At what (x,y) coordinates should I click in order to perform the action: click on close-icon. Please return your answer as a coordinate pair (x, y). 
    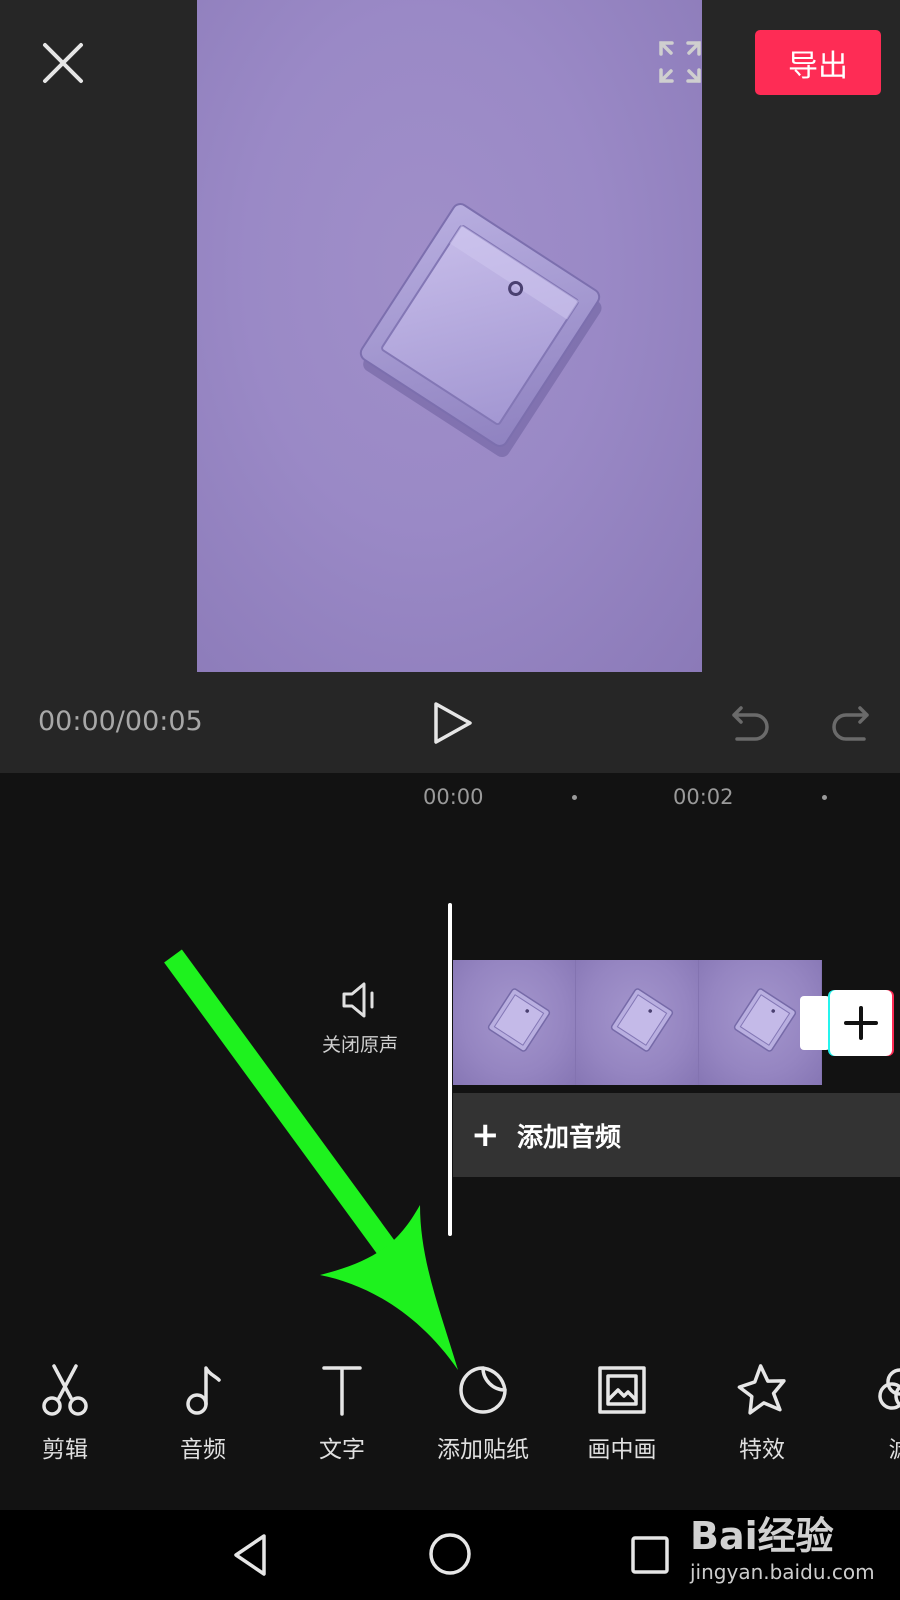
    Looking at the image, I should click on (63, 63).